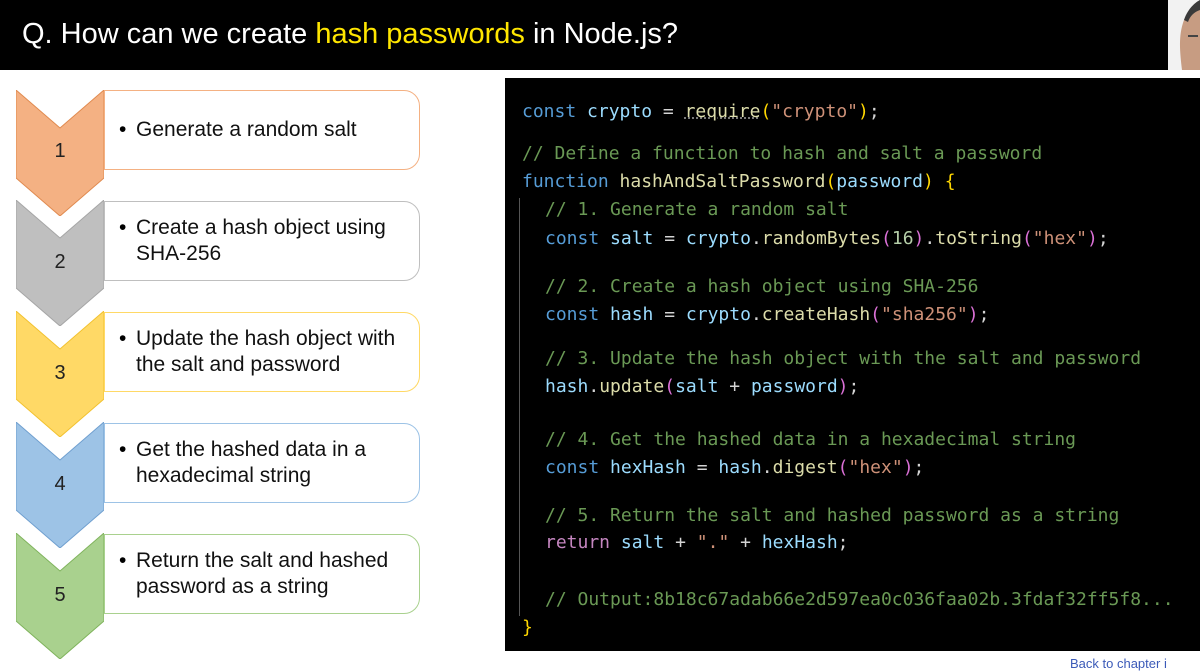  I want to click on step-2-text: Create a hash object using SHA-256, so click(261, 240).